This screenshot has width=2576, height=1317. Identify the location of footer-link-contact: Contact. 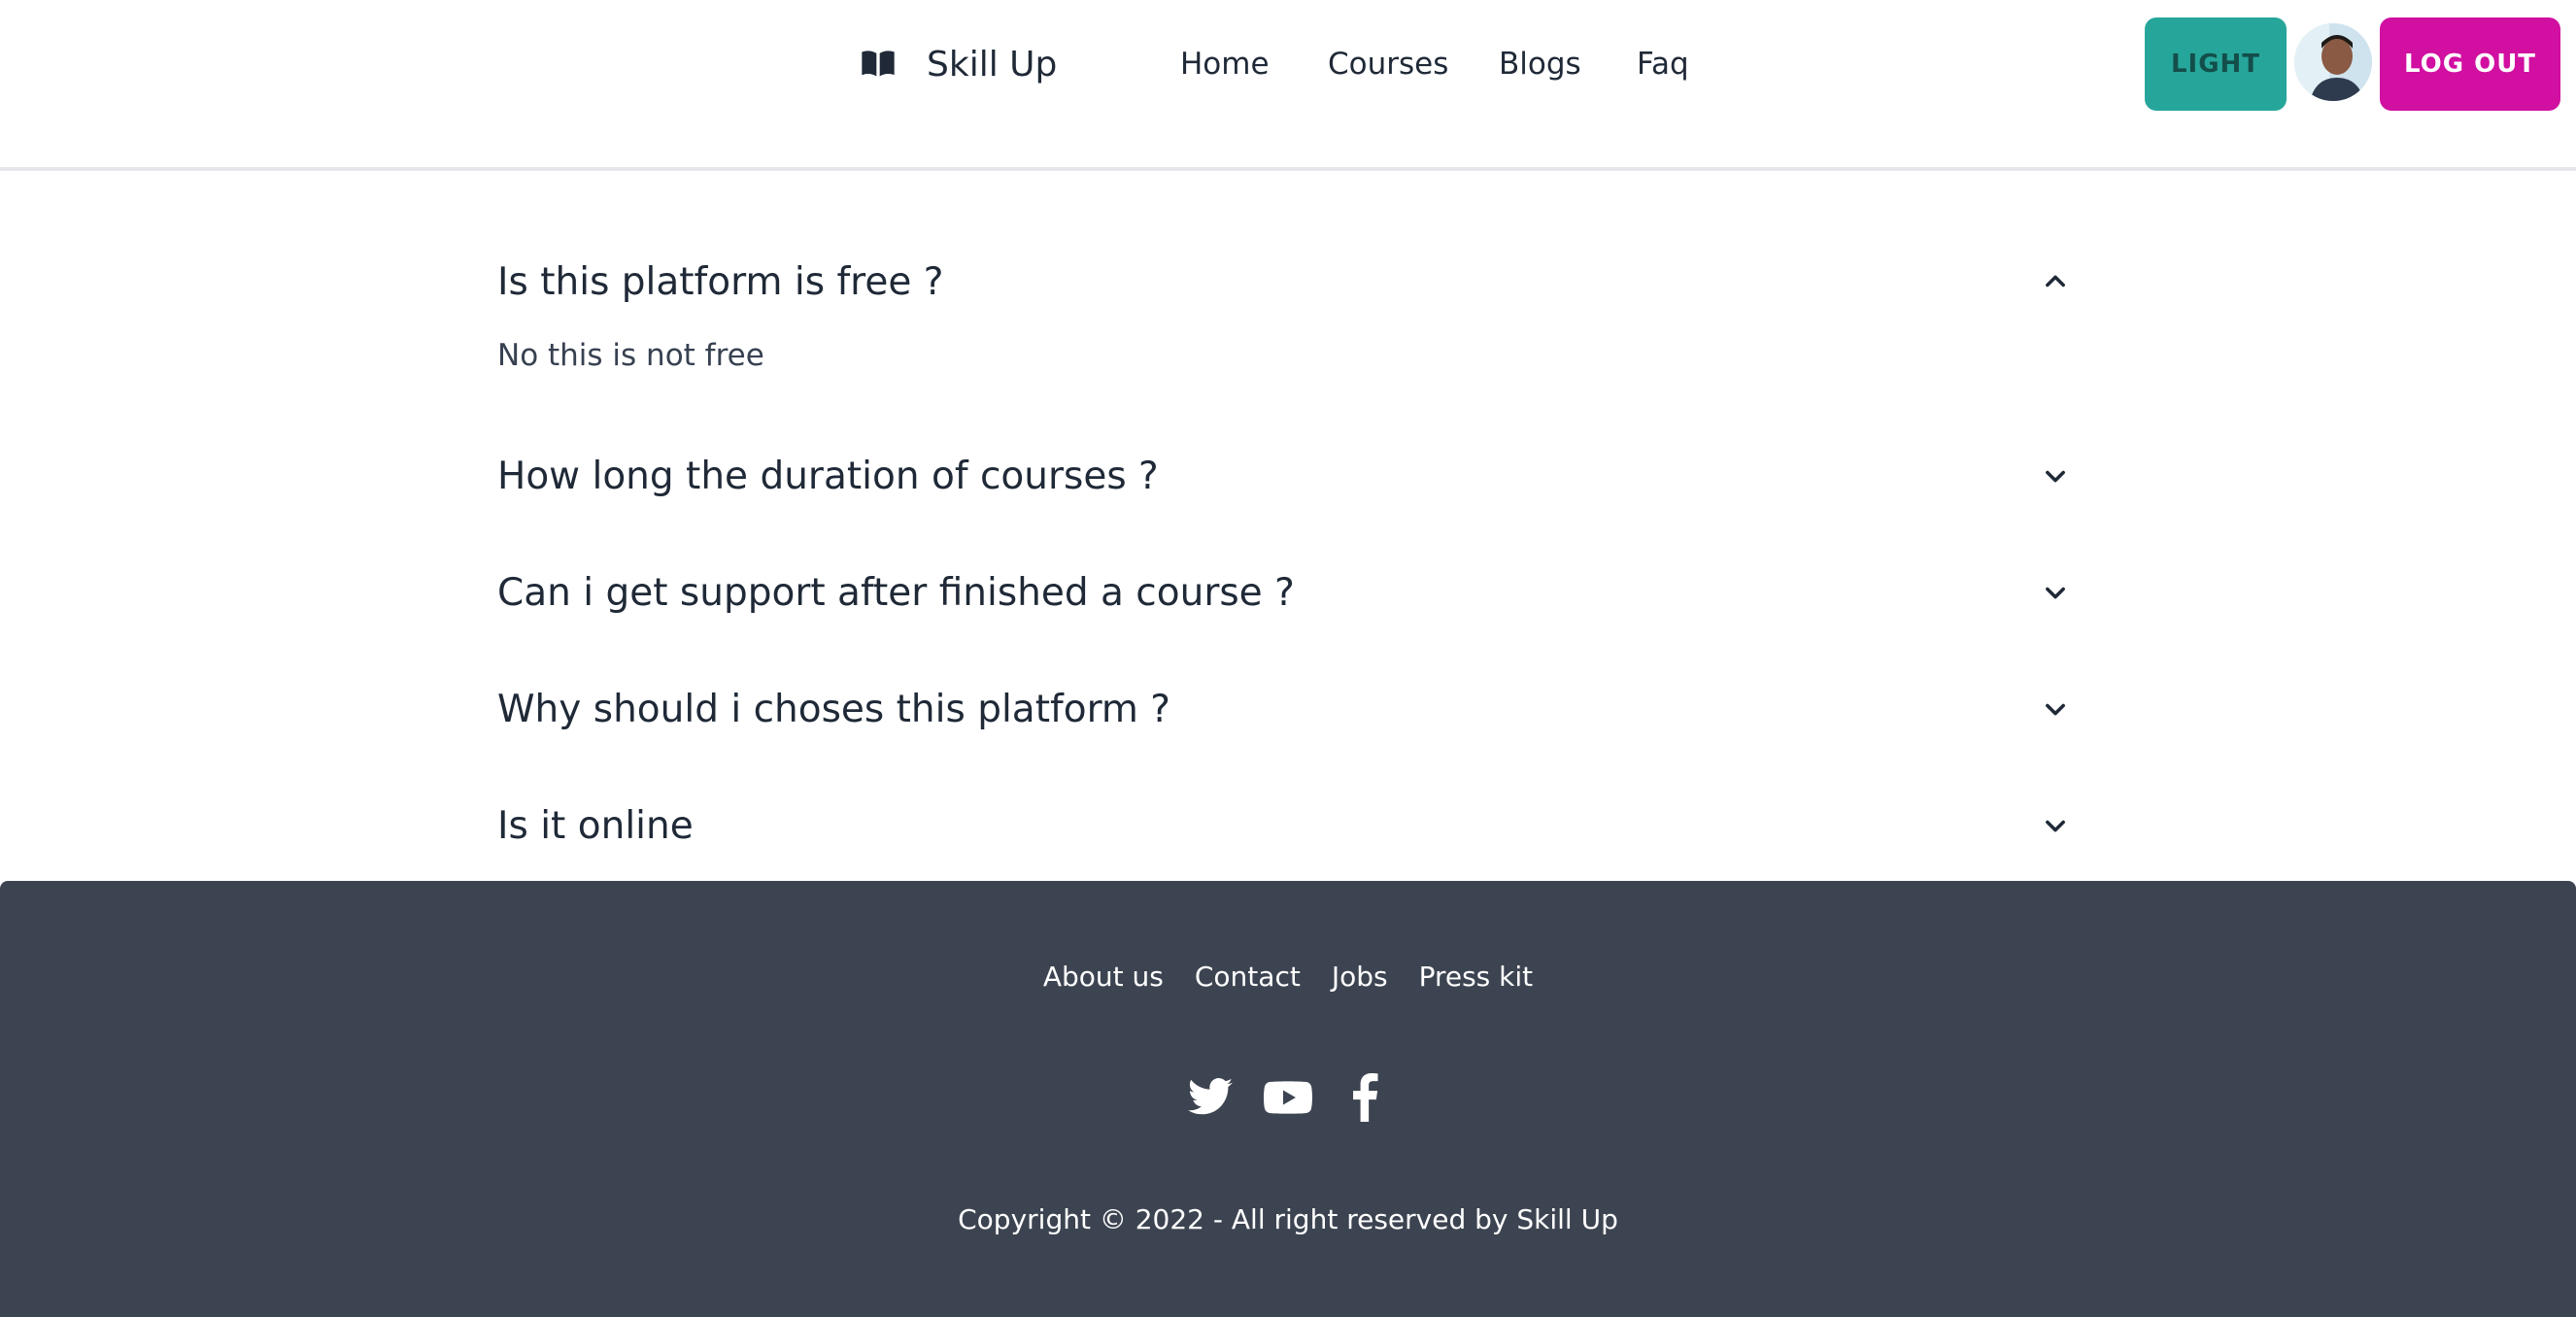
(1248, 977).